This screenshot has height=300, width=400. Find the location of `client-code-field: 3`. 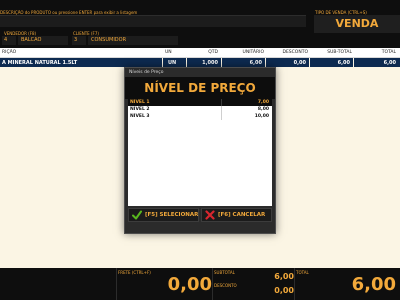

client-code-field: 3 is located at coordinates (79, 40).